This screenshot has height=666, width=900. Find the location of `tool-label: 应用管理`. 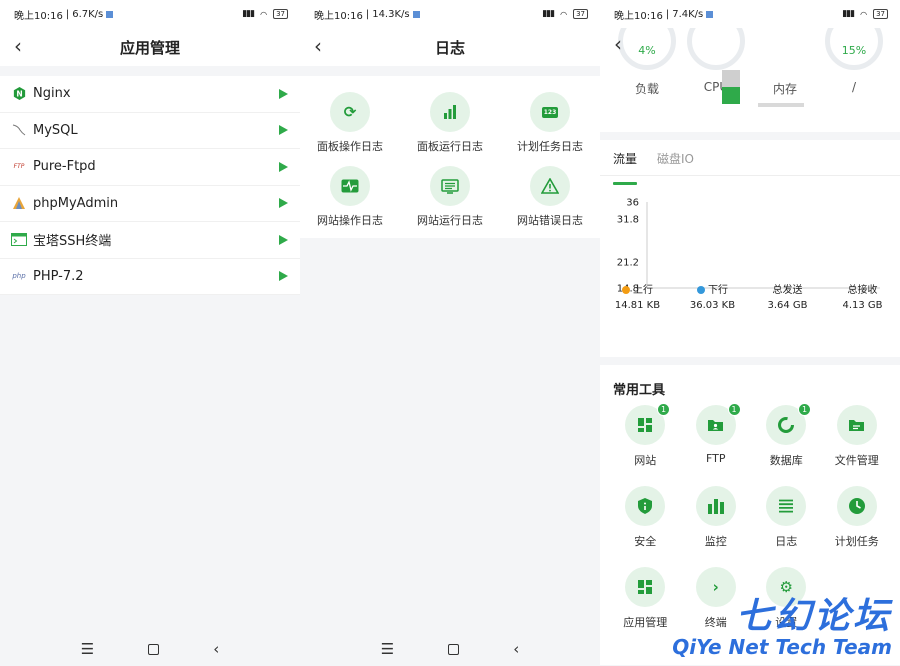

tool-label: 应用管理 is located at coordinates (645, 622).